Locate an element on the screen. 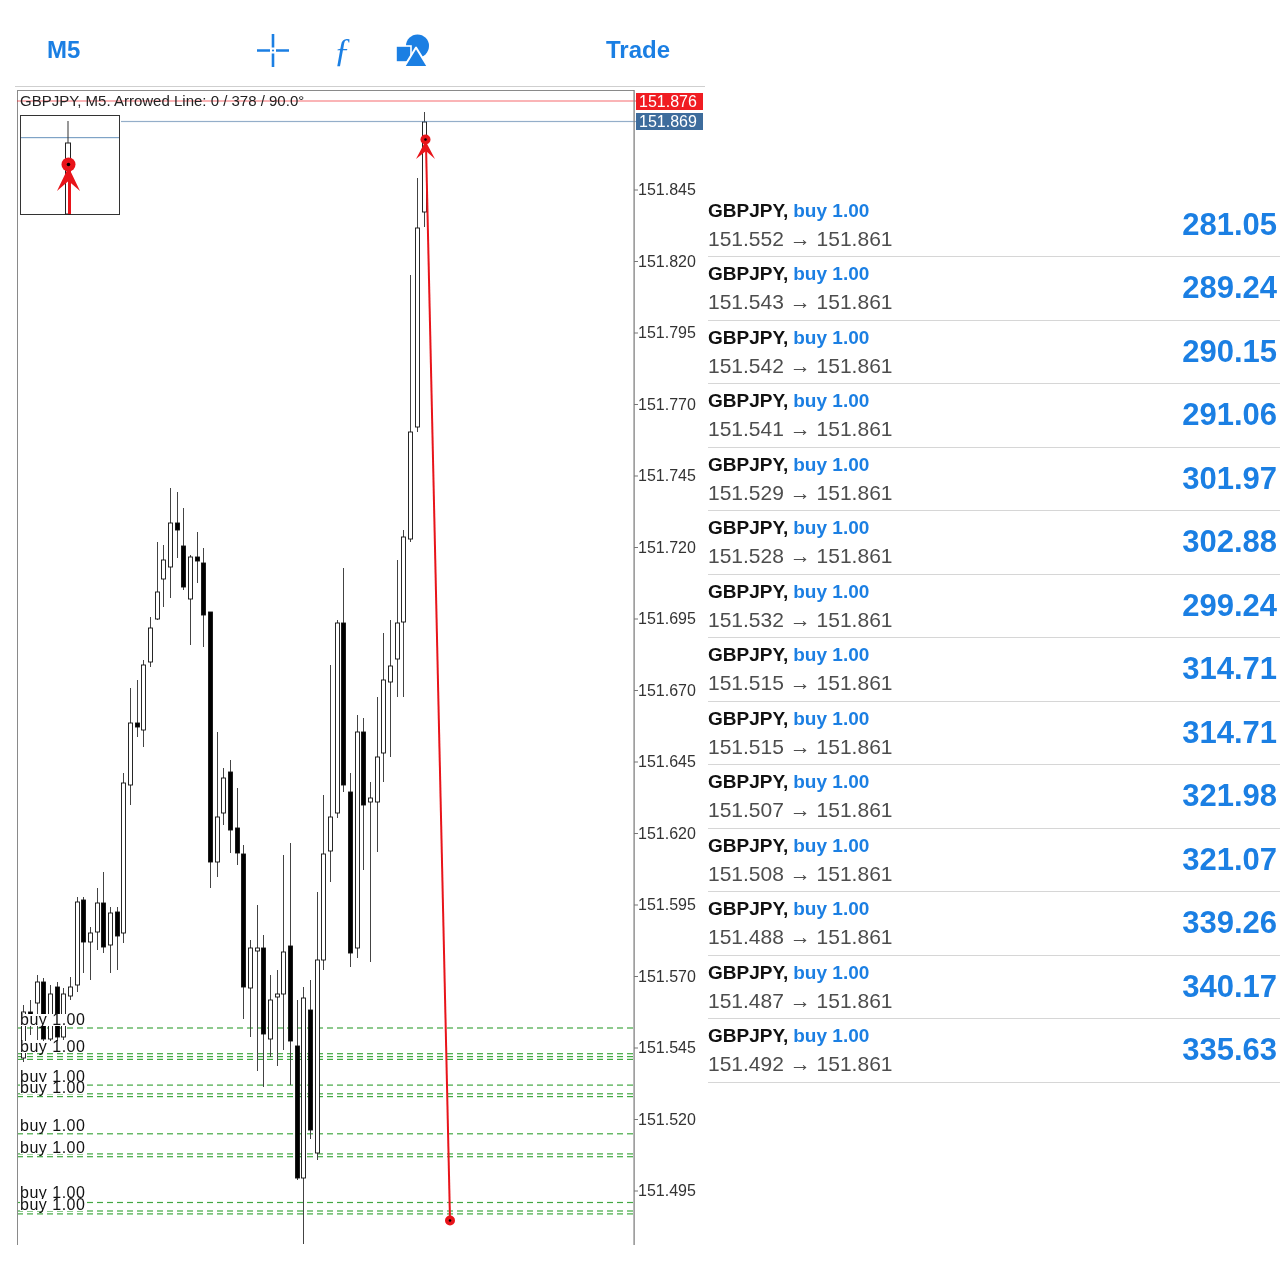 Image resolution: width=1280 pixels, height=1280 pixels. price-range: 151.542 → 151.861 is located at coordinates (800, 365).